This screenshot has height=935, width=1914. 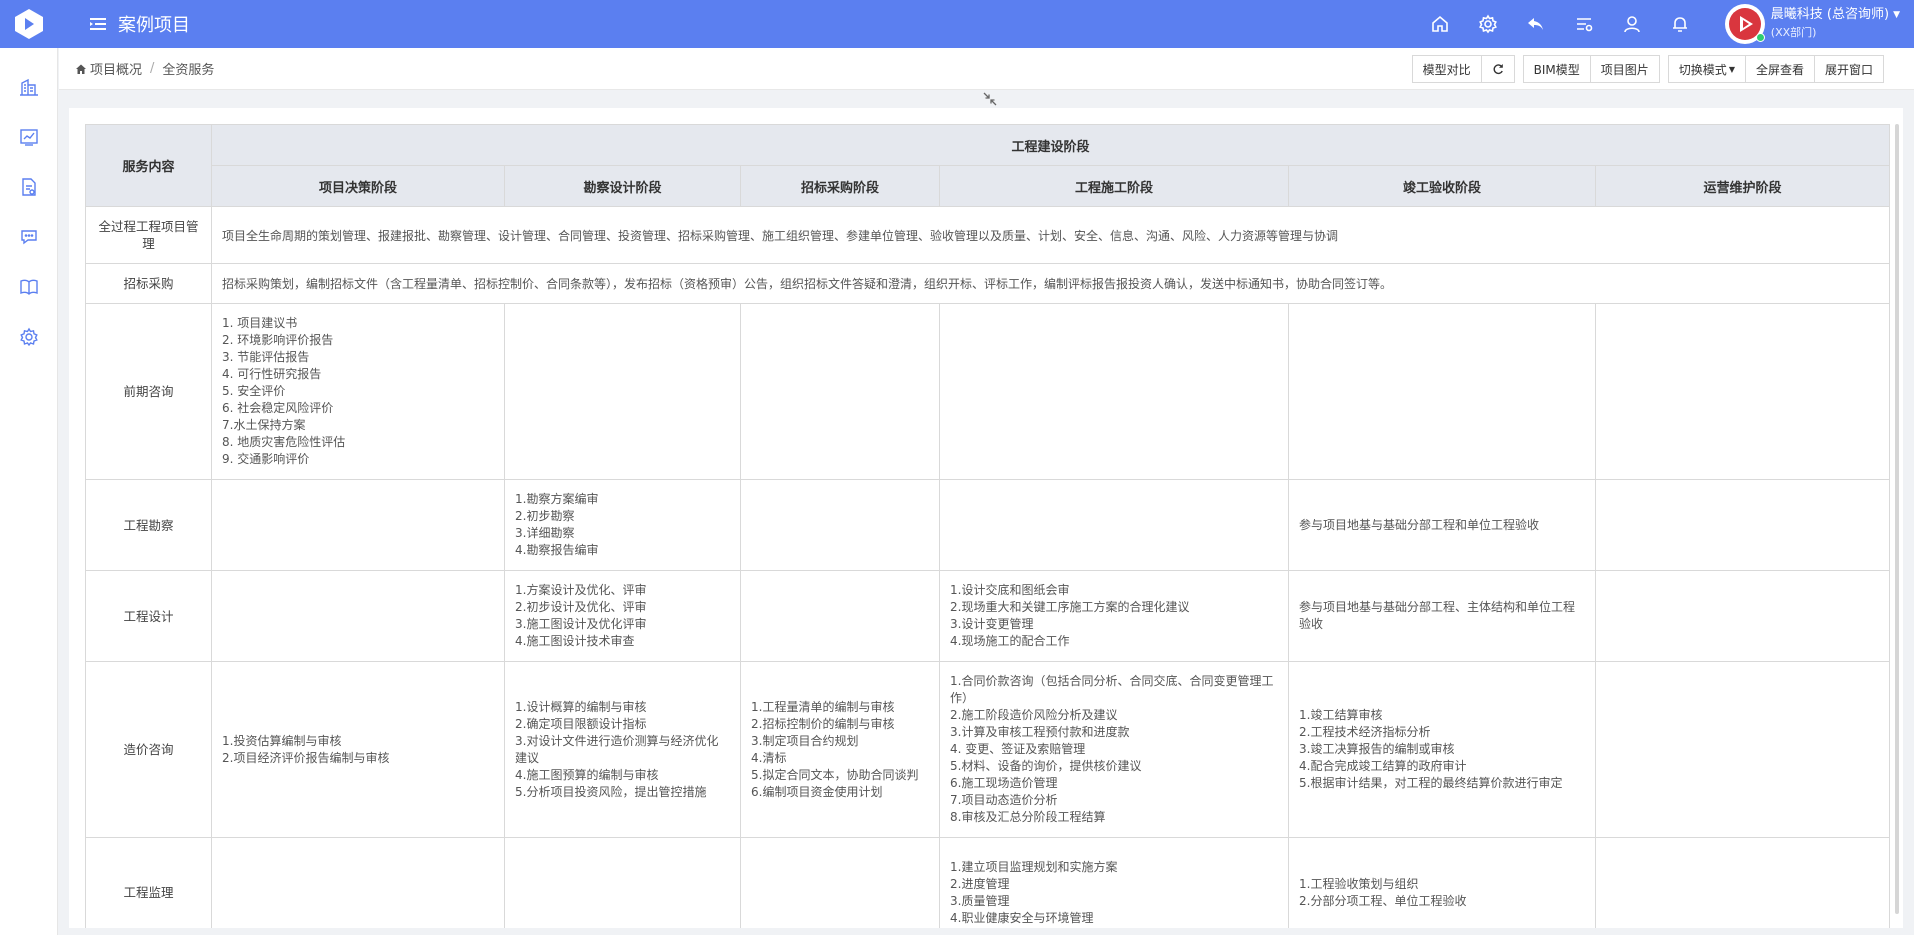 I want to click on table-cell: 参与项目地基与基础分部工程、主体结构和单位工程验收, so click(x=1442, y=616).